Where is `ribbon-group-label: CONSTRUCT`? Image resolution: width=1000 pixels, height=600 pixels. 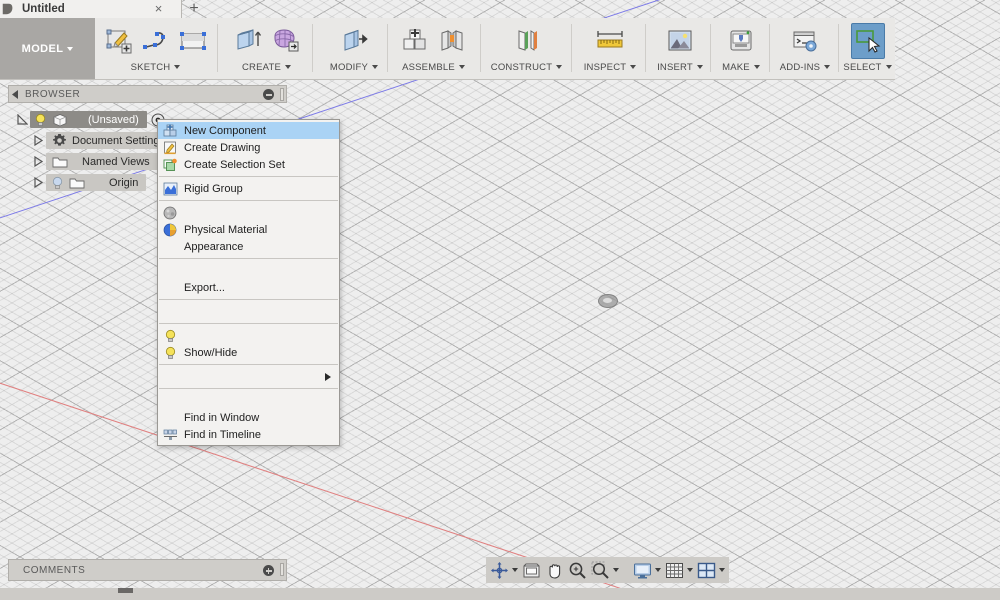
ribbon-group-label: CONSTRUCT is located at coordinates (526, 67).